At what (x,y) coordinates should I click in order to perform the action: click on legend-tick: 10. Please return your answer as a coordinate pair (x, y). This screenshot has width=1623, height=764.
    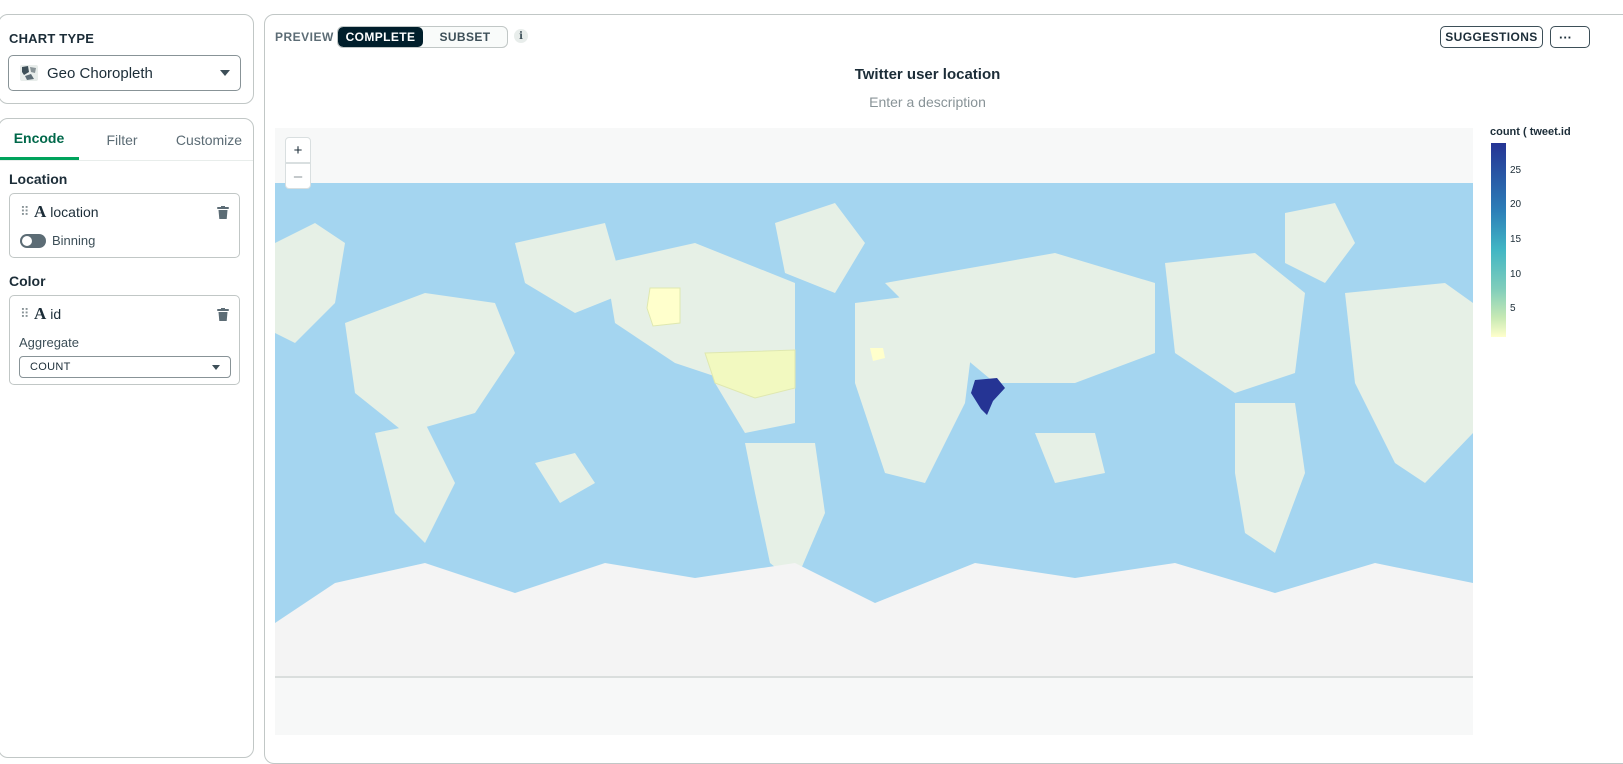
    Looking at the image, I should click on (1516, 274).